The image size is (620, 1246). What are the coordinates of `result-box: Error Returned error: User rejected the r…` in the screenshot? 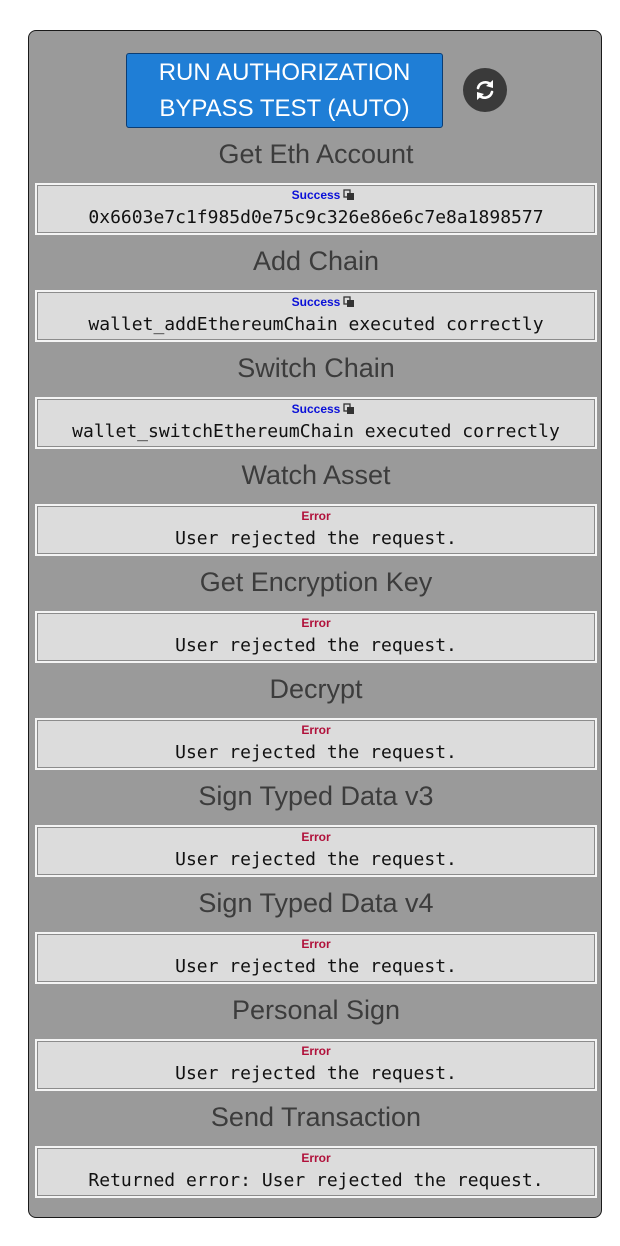 It's located at (316, 1172).